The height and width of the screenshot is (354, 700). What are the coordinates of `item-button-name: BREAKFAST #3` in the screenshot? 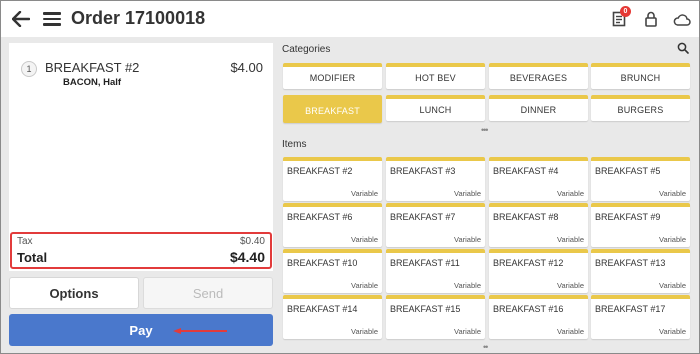 It's located at (423, 171).